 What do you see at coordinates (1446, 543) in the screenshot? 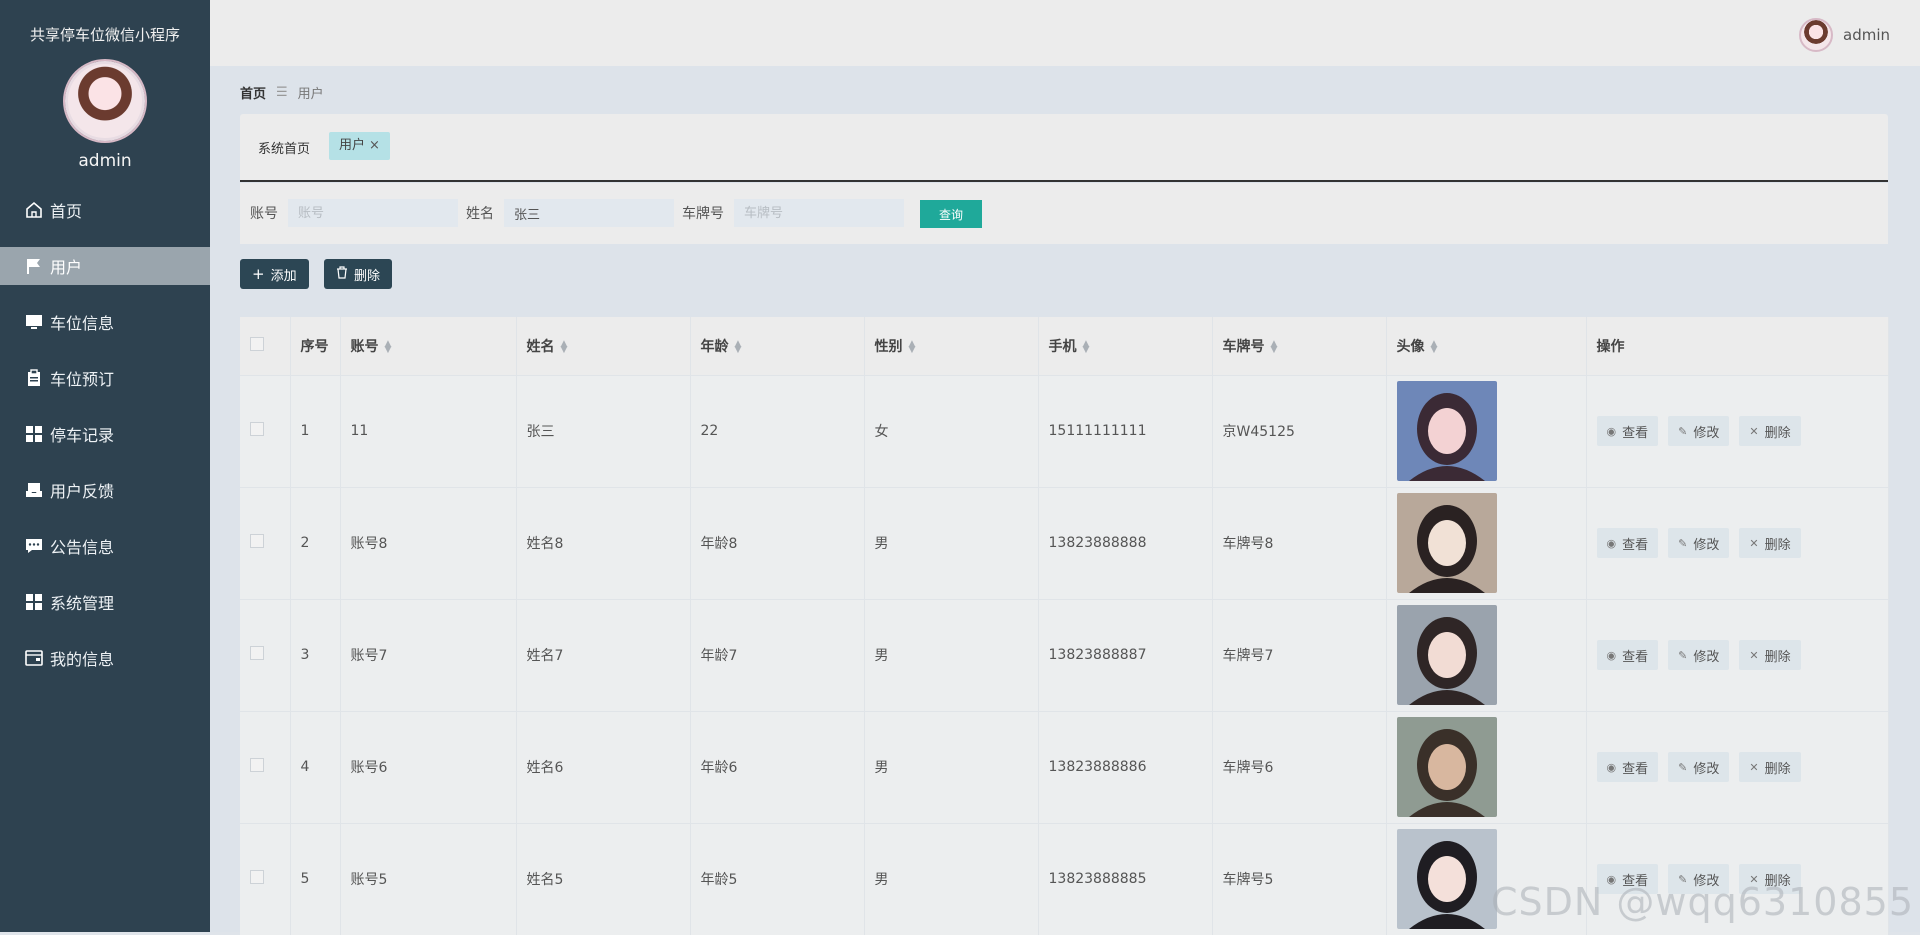
I see `avatar-photo` at bounding box center [1446, 543].